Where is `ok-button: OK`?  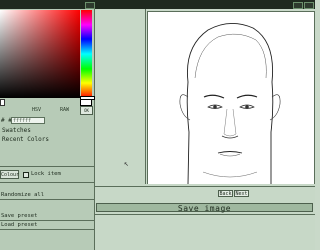 ok-button: OK is located at coordinates (86, 110).